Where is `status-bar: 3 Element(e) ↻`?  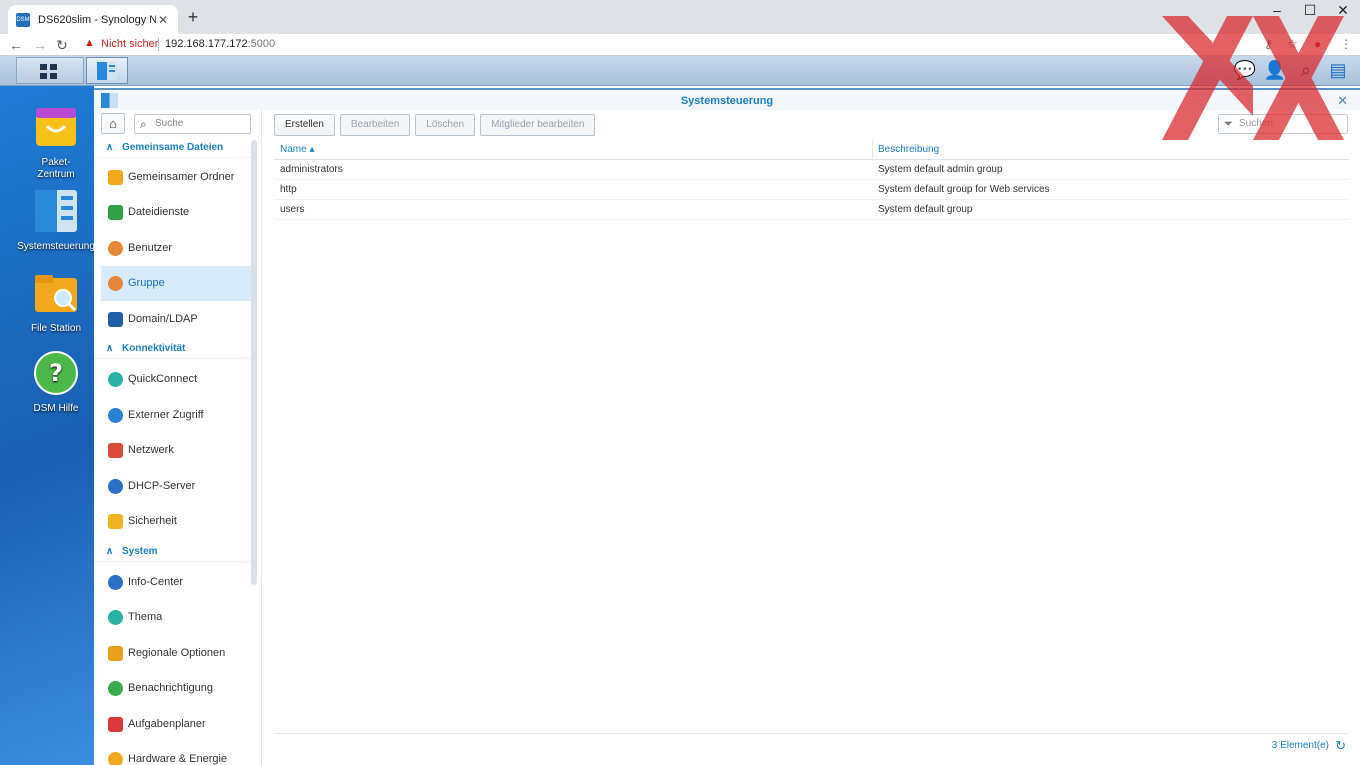
status-bar: 3 Element(e) ↻ is located at coordinates (811, 745).